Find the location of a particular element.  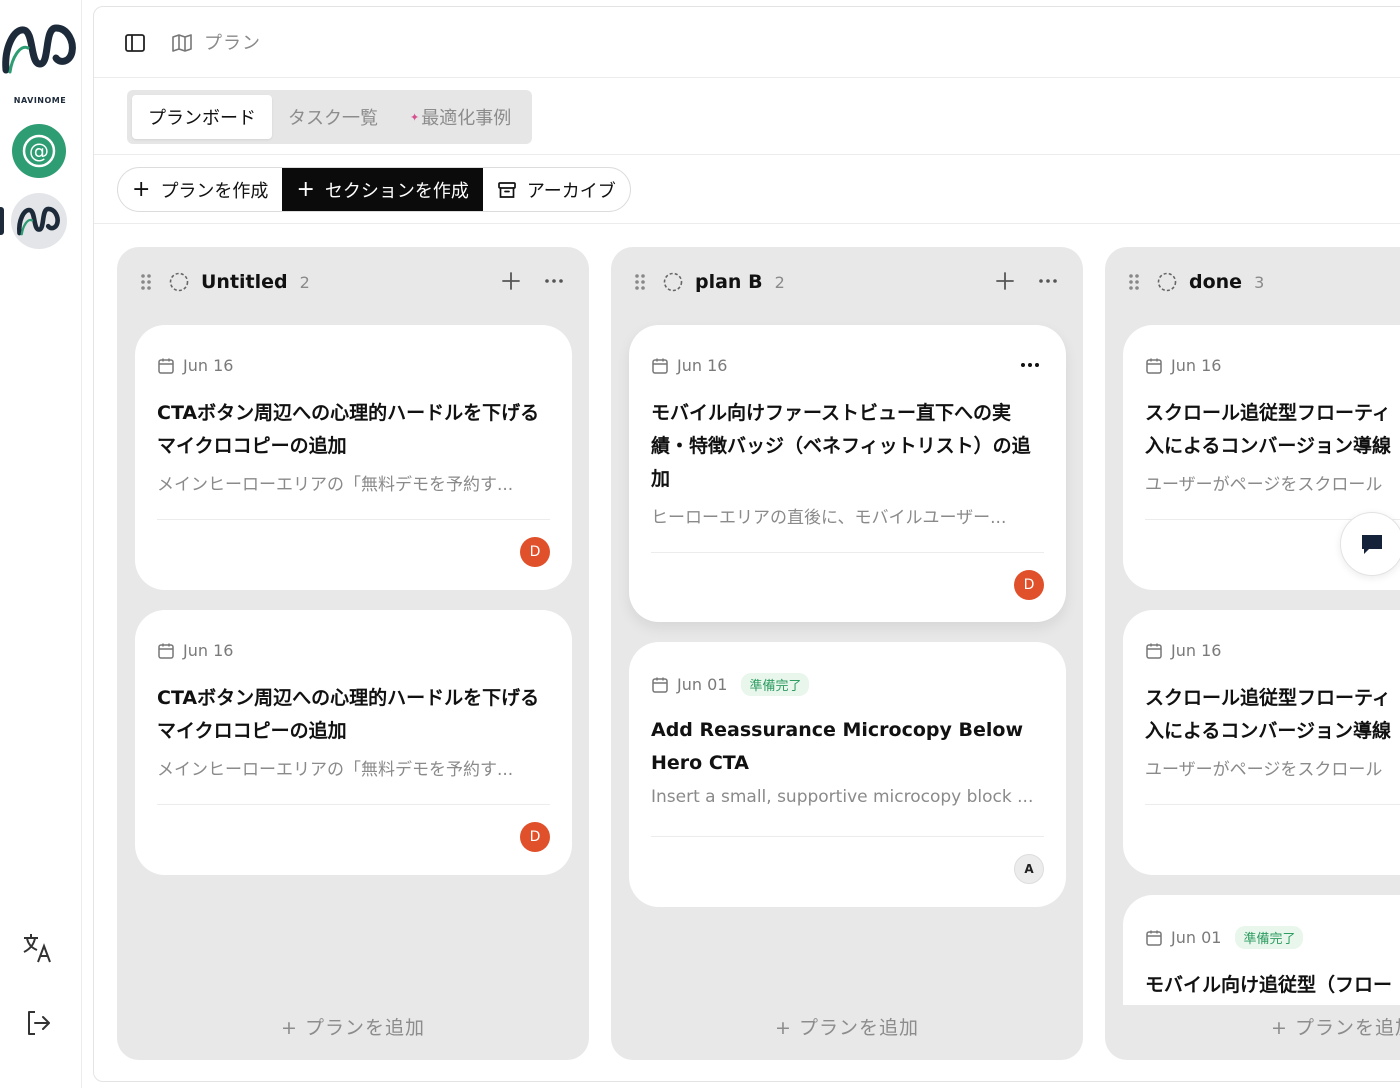

create-plan-button: + プランを作成 is located at coordinates (200, 189).